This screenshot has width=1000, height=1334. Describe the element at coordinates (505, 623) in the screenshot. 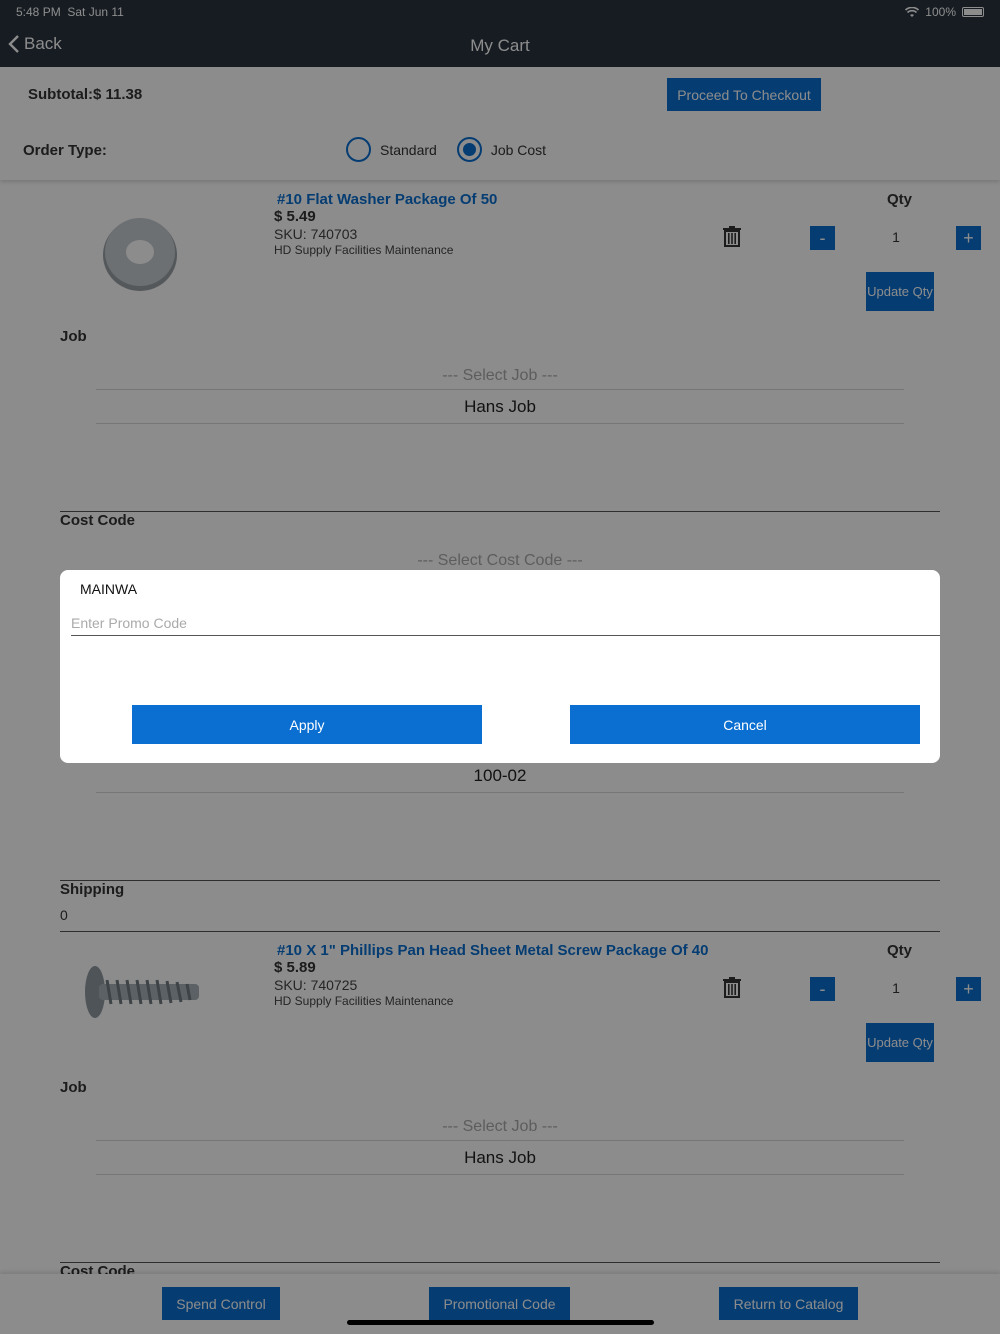

I see `promo-code-input` at that location.